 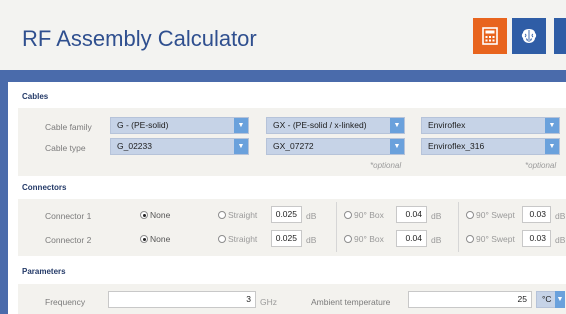 What do you see at coordinates (335, 146) in the screenshot?
I see `cable-type-select-2: GX_07272 ▼` at bounding box center [335, 146].